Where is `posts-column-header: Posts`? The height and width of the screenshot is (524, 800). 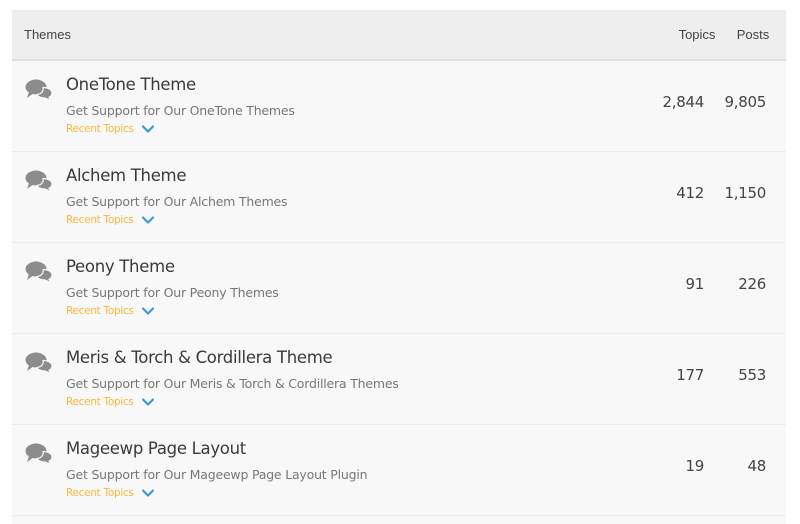 posts-column-header: Posts is located at coordinates (753, 34).